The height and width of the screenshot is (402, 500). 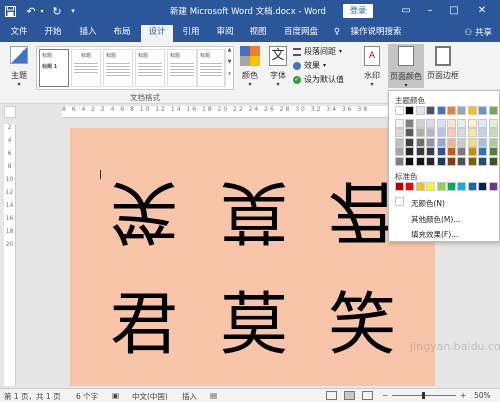 What do you see at coordinates (88, 33) in the screenshot?
I see `tab-insert: 插入` at bounding box center [88, 33].